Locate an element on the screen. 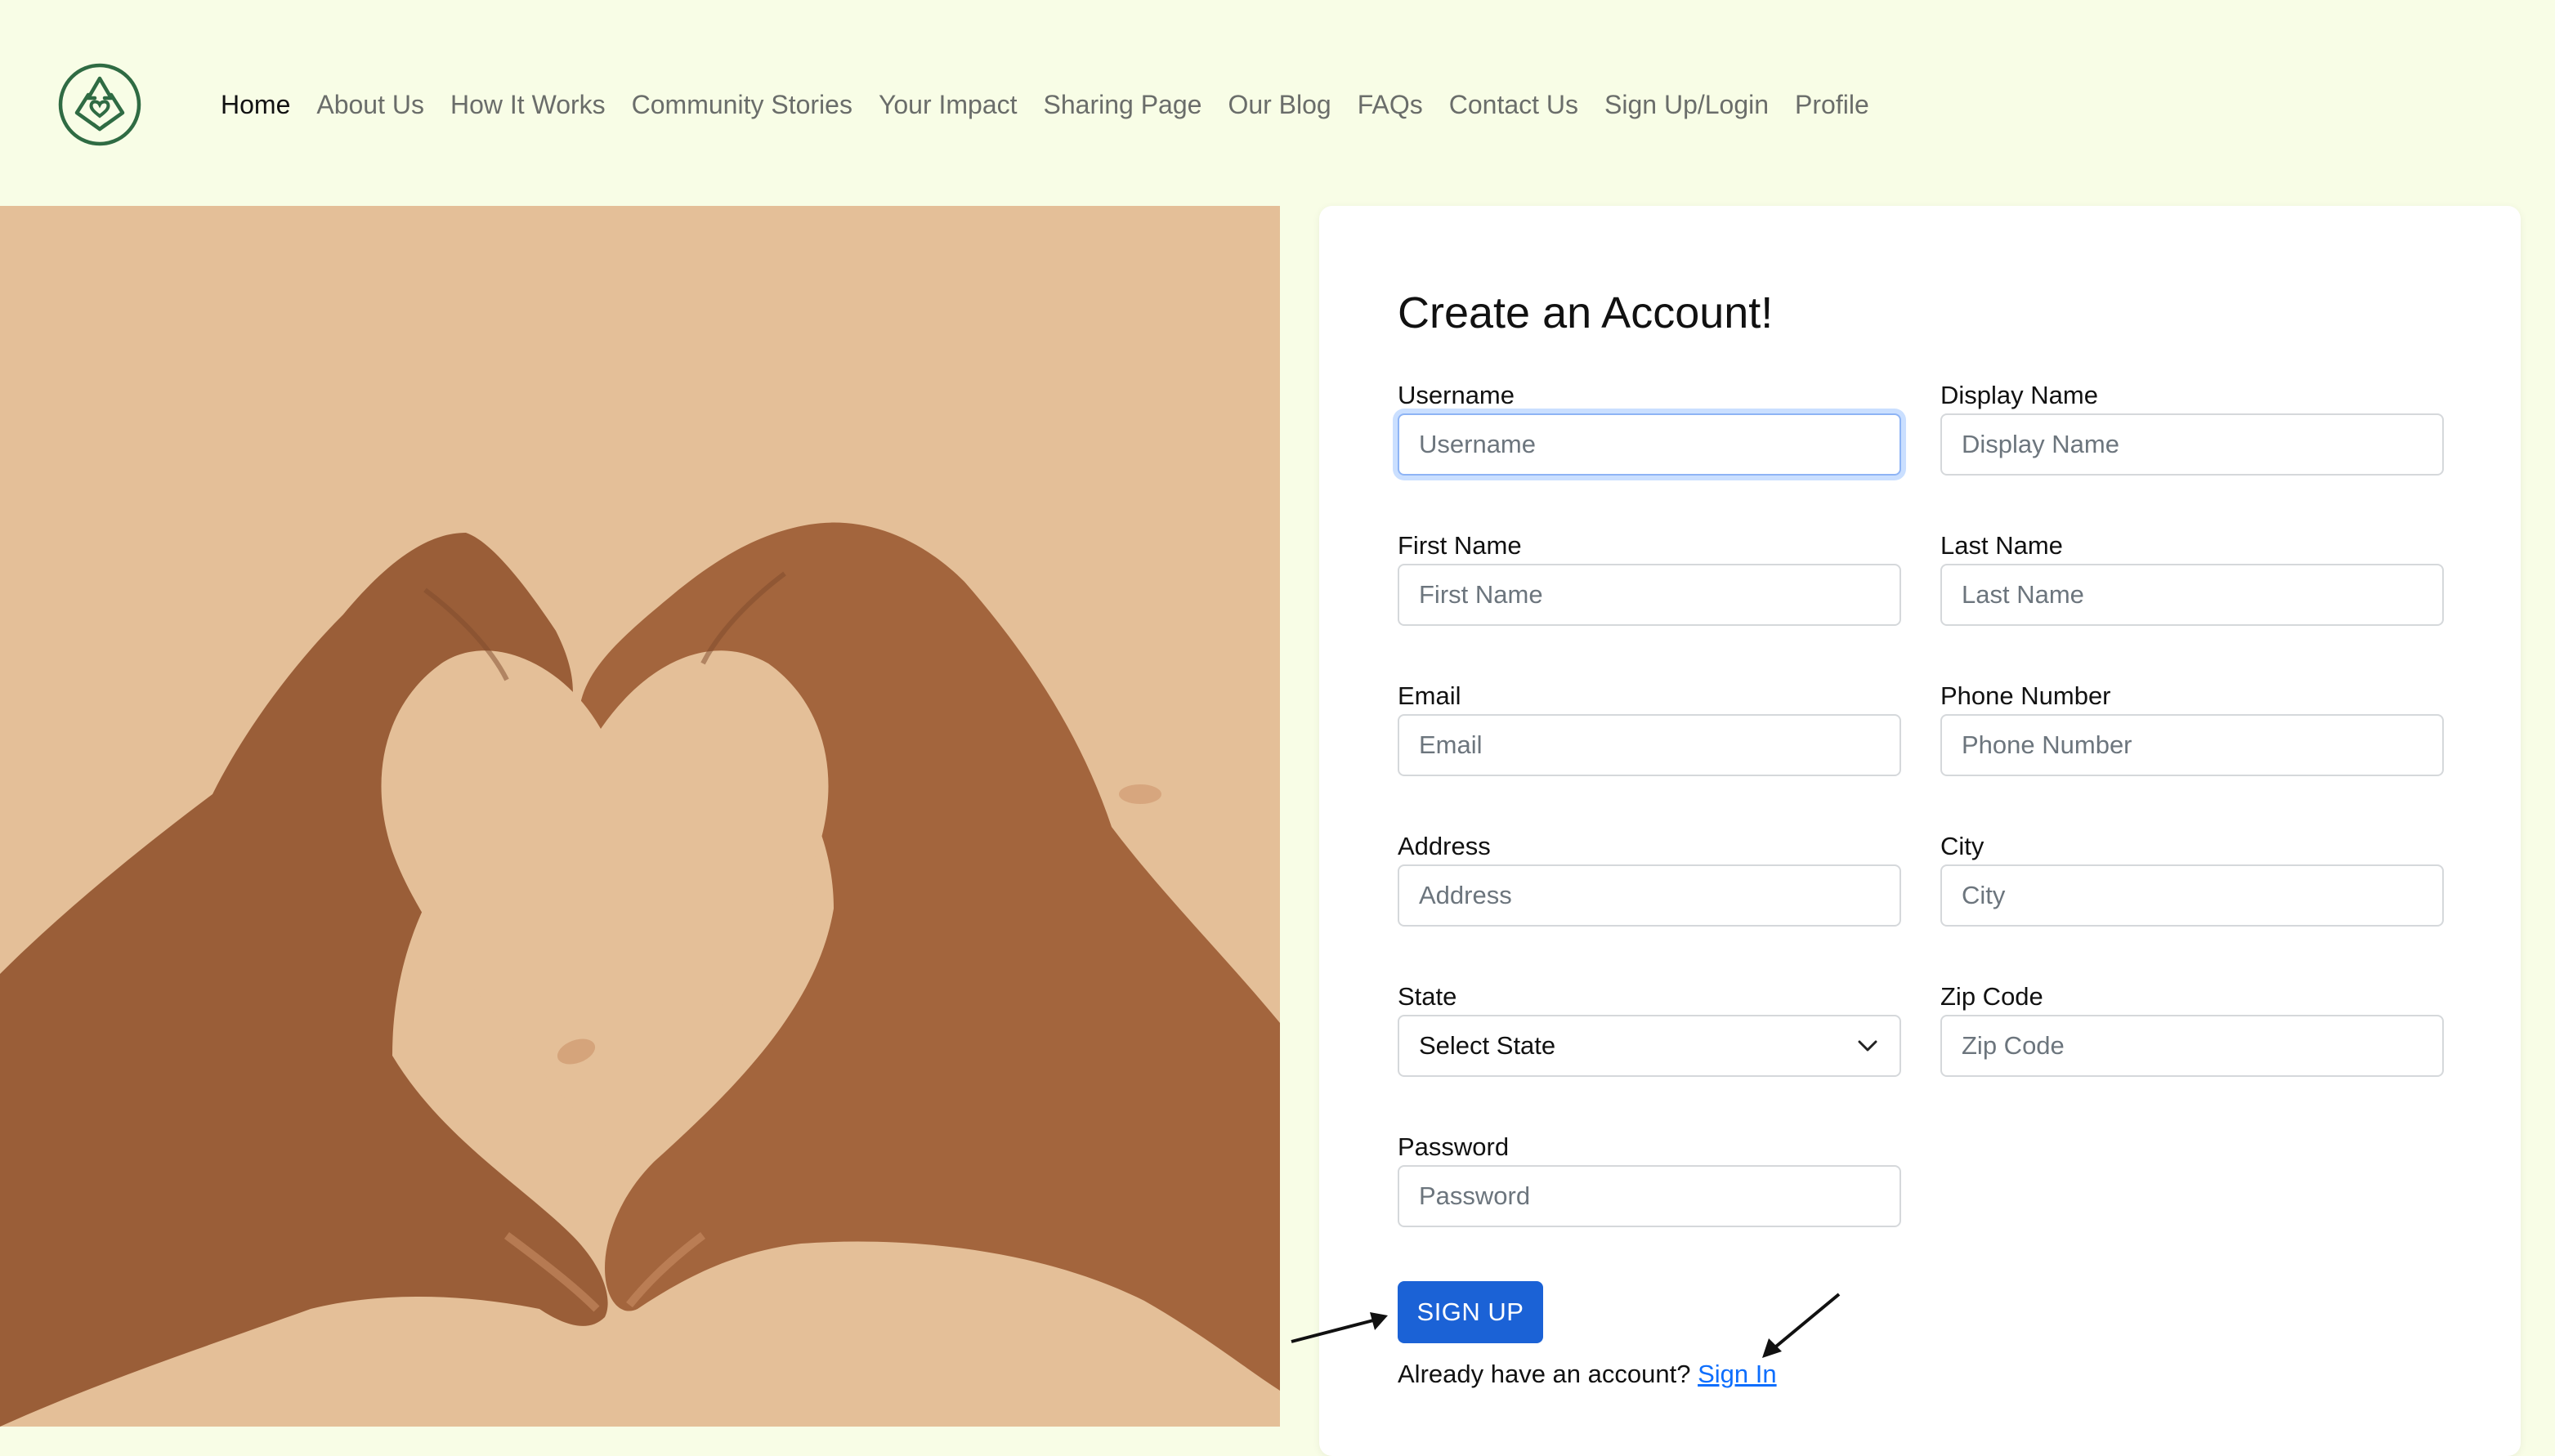  password-input is located at coordinates (1649, 1196).